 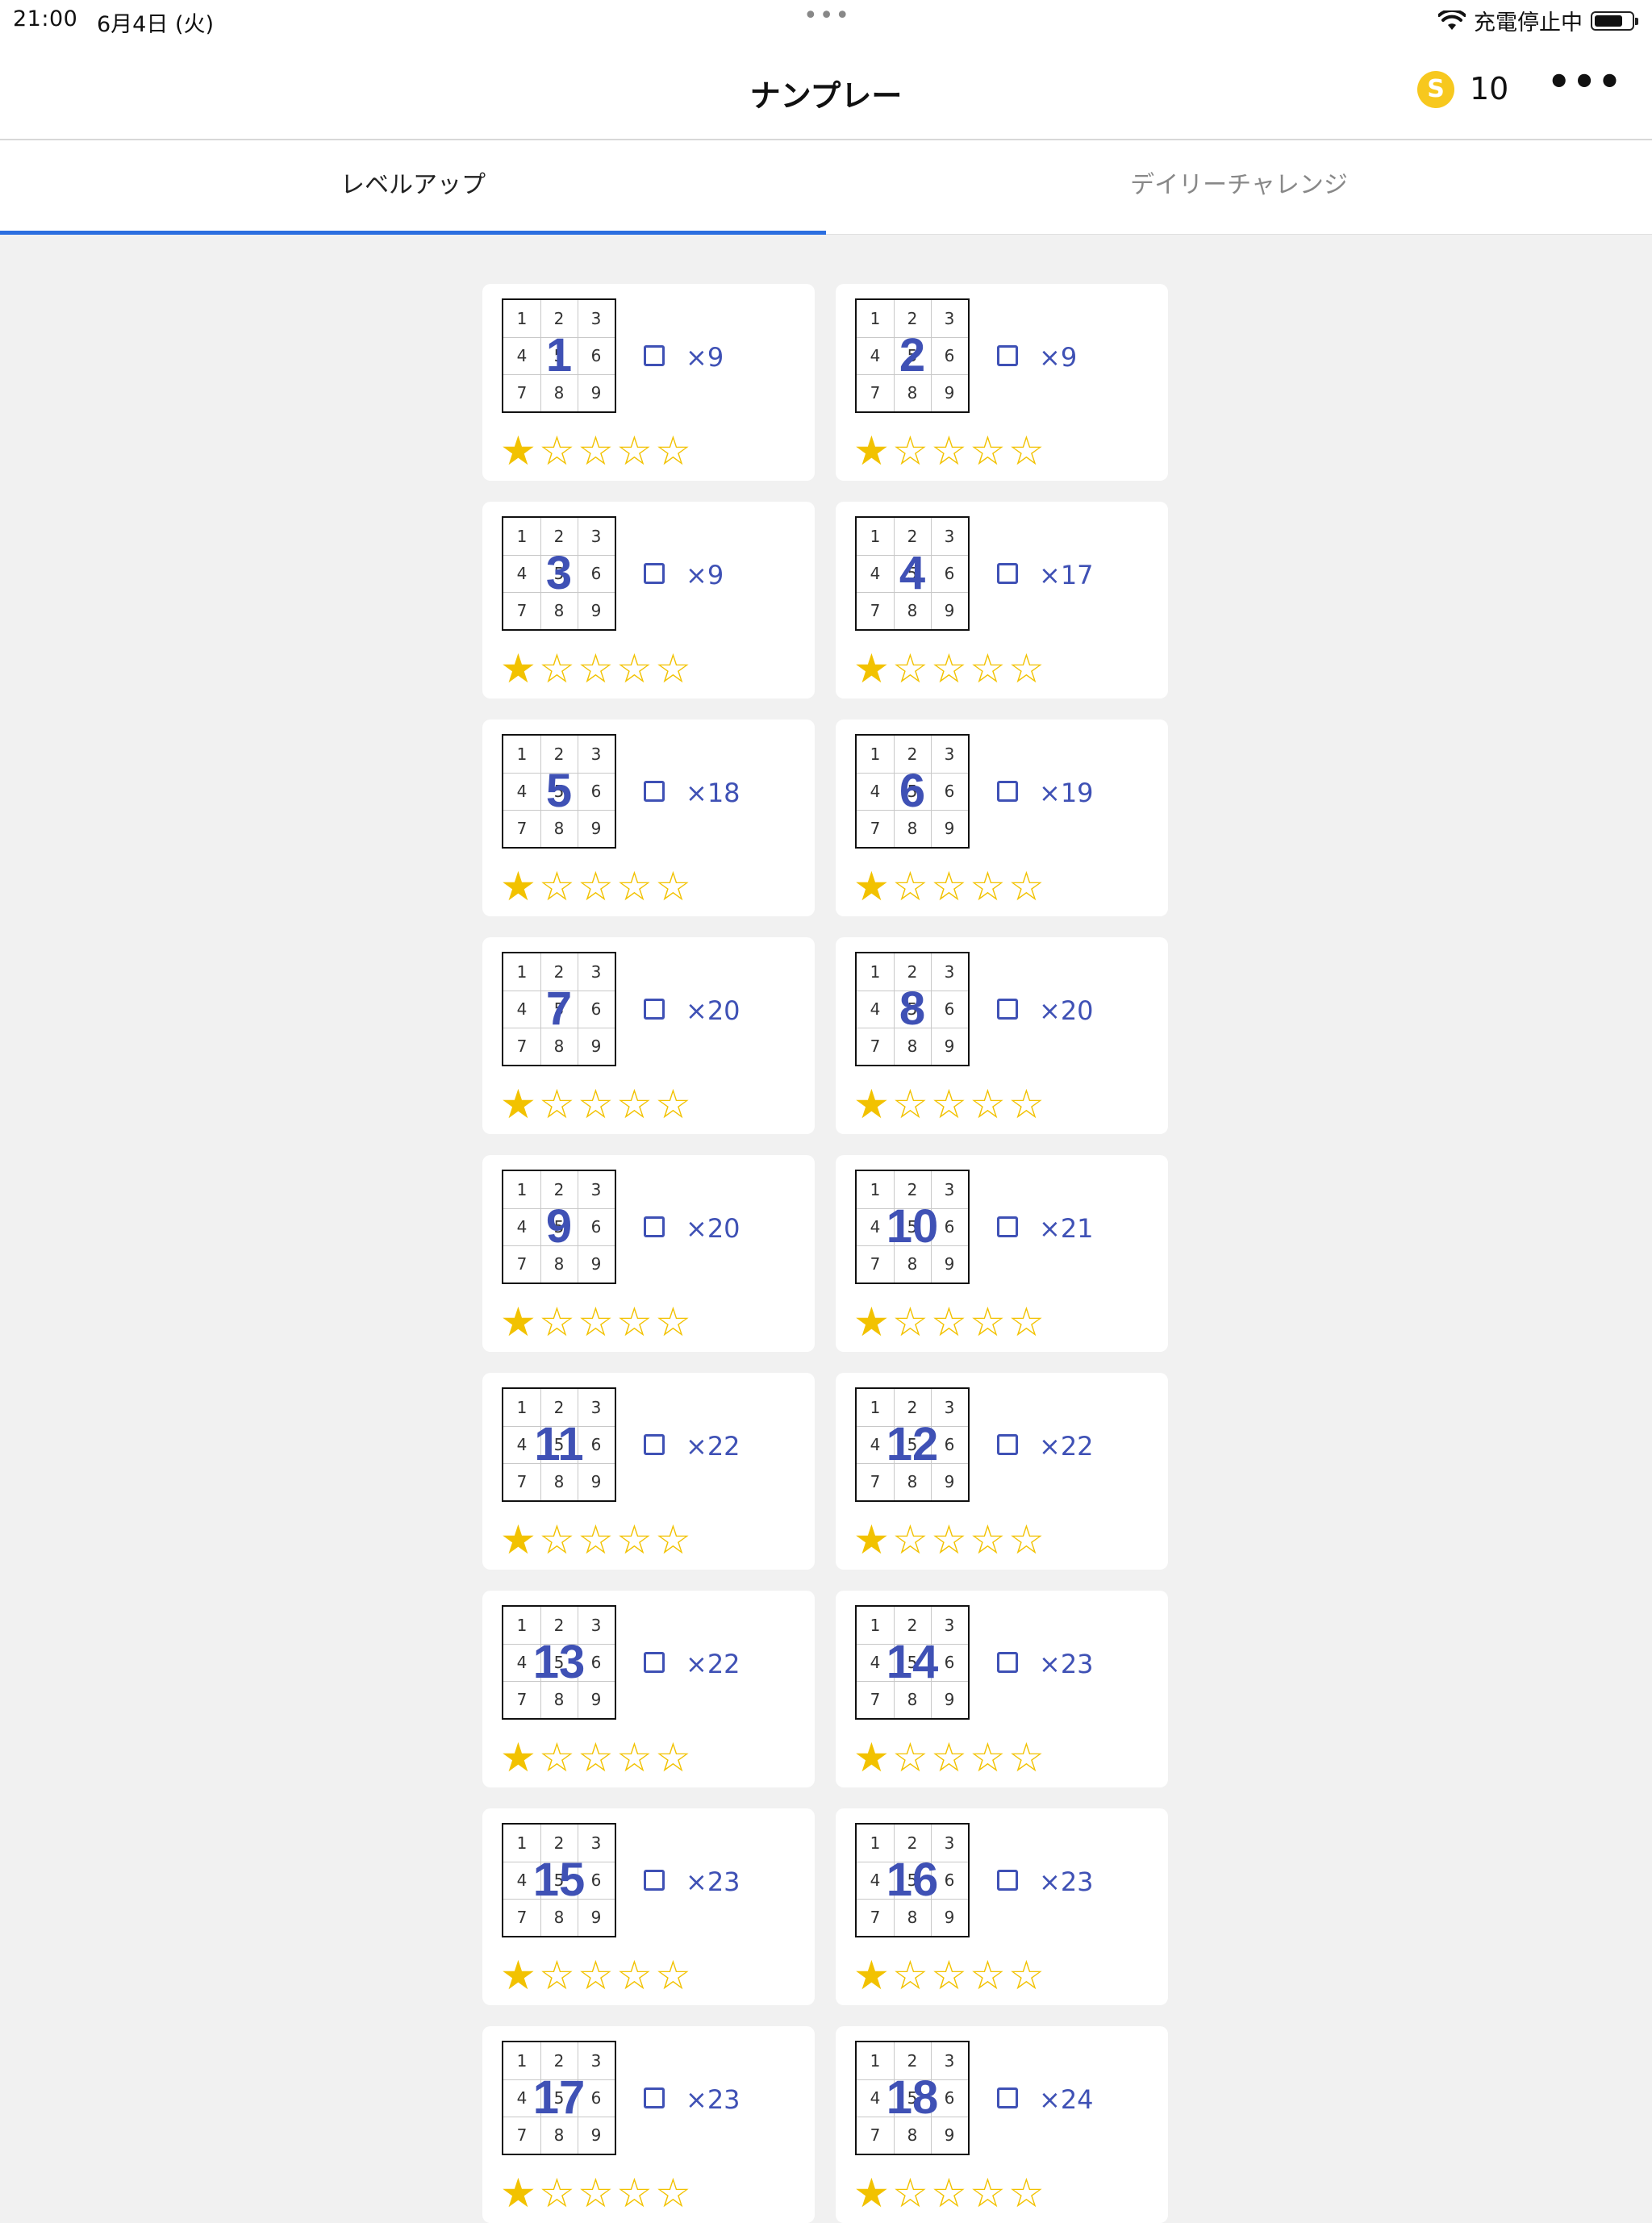 I want to click on level-grid-icon: 1 2 3 4 5 6 7 8 9 11, so click(x=559, y=1444).